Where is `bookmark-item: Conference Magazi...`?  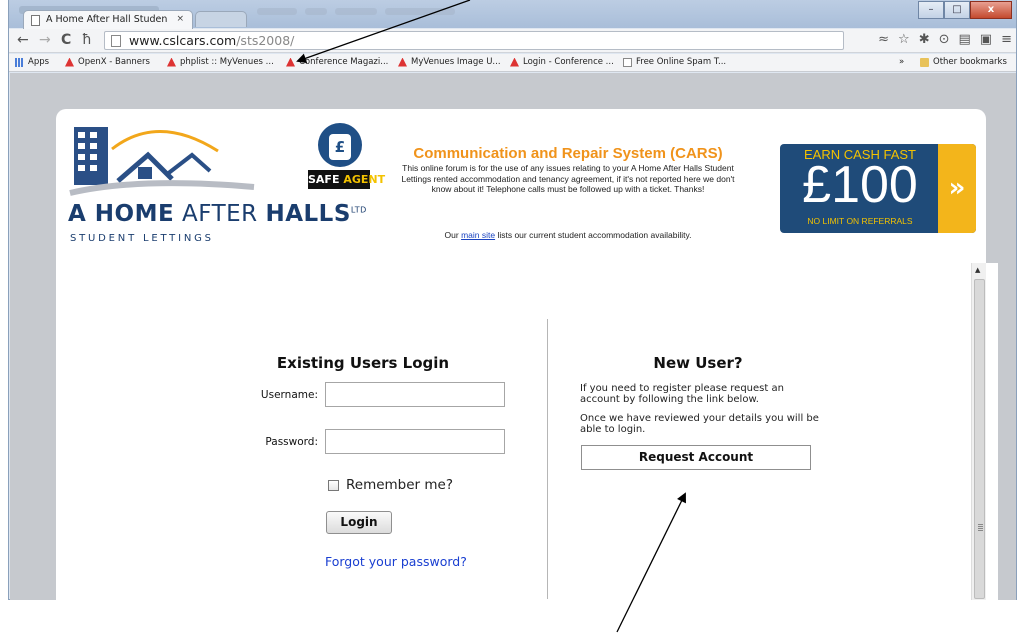 bookmark-item: Conference Magazi... is located at coordinates (337, 62).